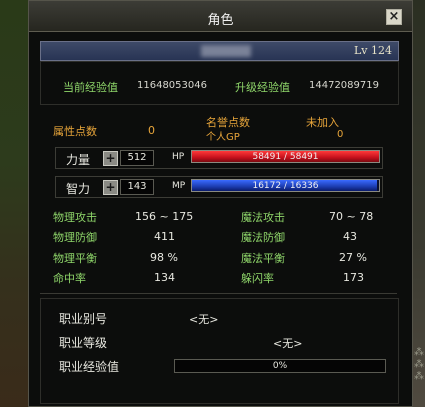 The height and width of the screenshot is (407, 425). I want to click on background-left, so click(14, 203).